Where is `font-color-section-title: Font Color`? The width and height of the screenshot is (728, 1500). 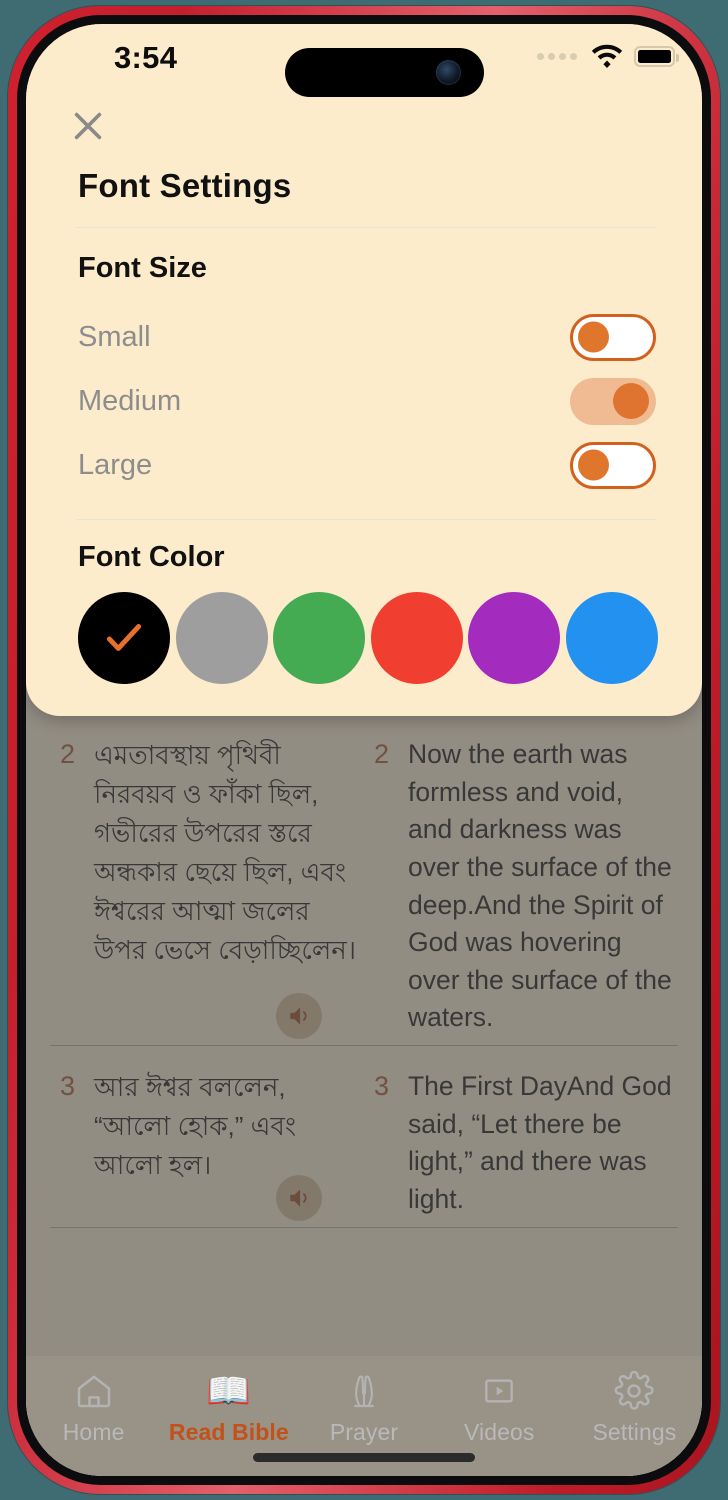
font-color-section-title: Font Color is located at coordinates (151, 557).